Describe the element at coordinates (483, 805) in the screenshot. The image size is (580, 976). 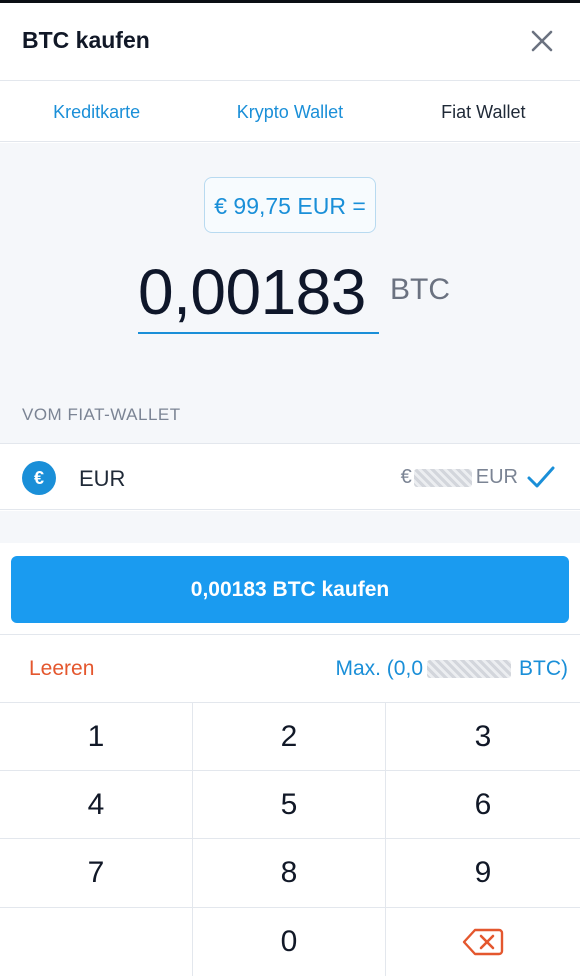
I see `key-6: 6` at that location.